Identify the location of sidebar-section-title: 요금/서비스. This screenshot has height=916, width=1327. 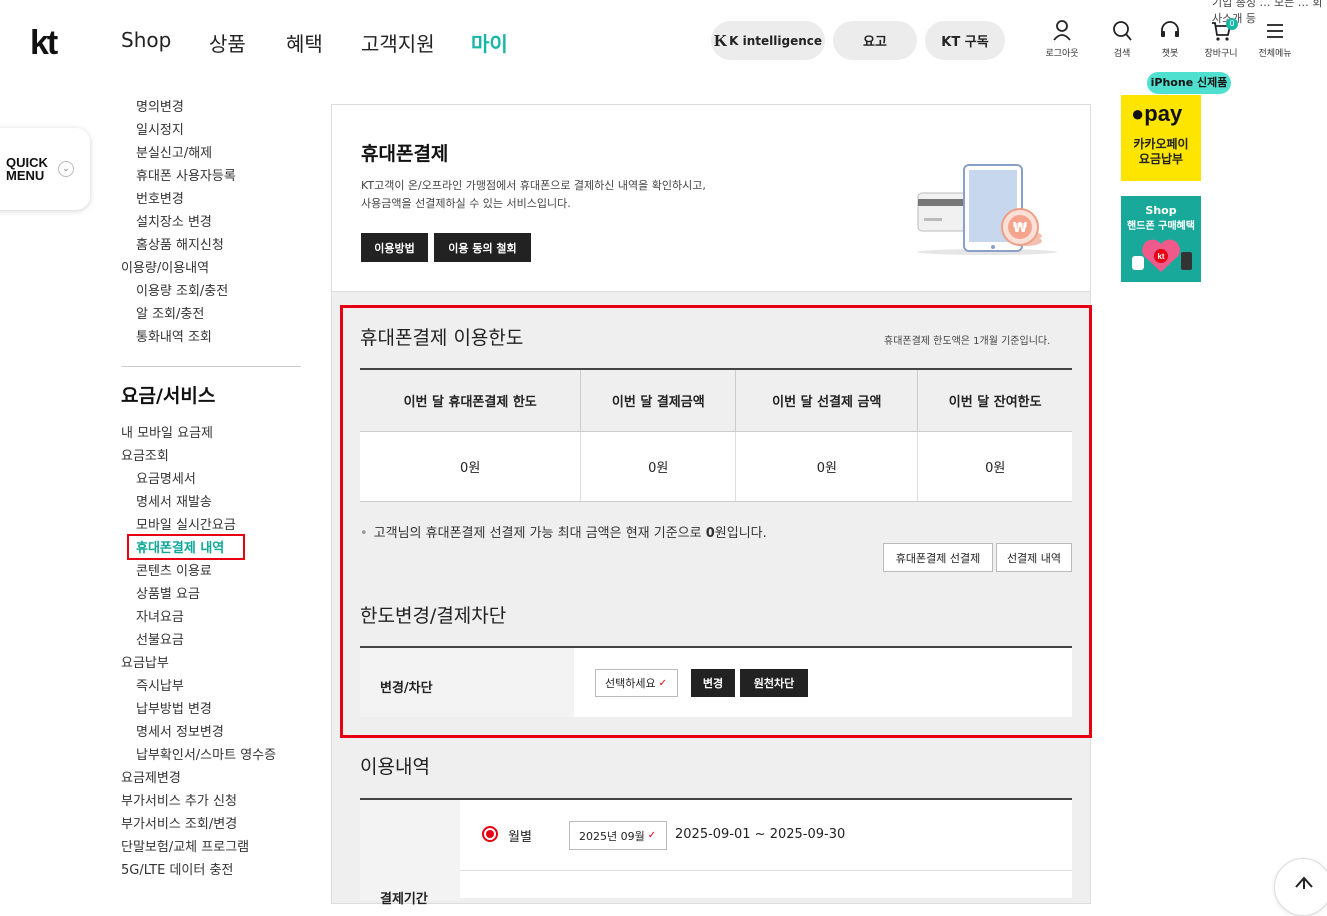
(168, 396).